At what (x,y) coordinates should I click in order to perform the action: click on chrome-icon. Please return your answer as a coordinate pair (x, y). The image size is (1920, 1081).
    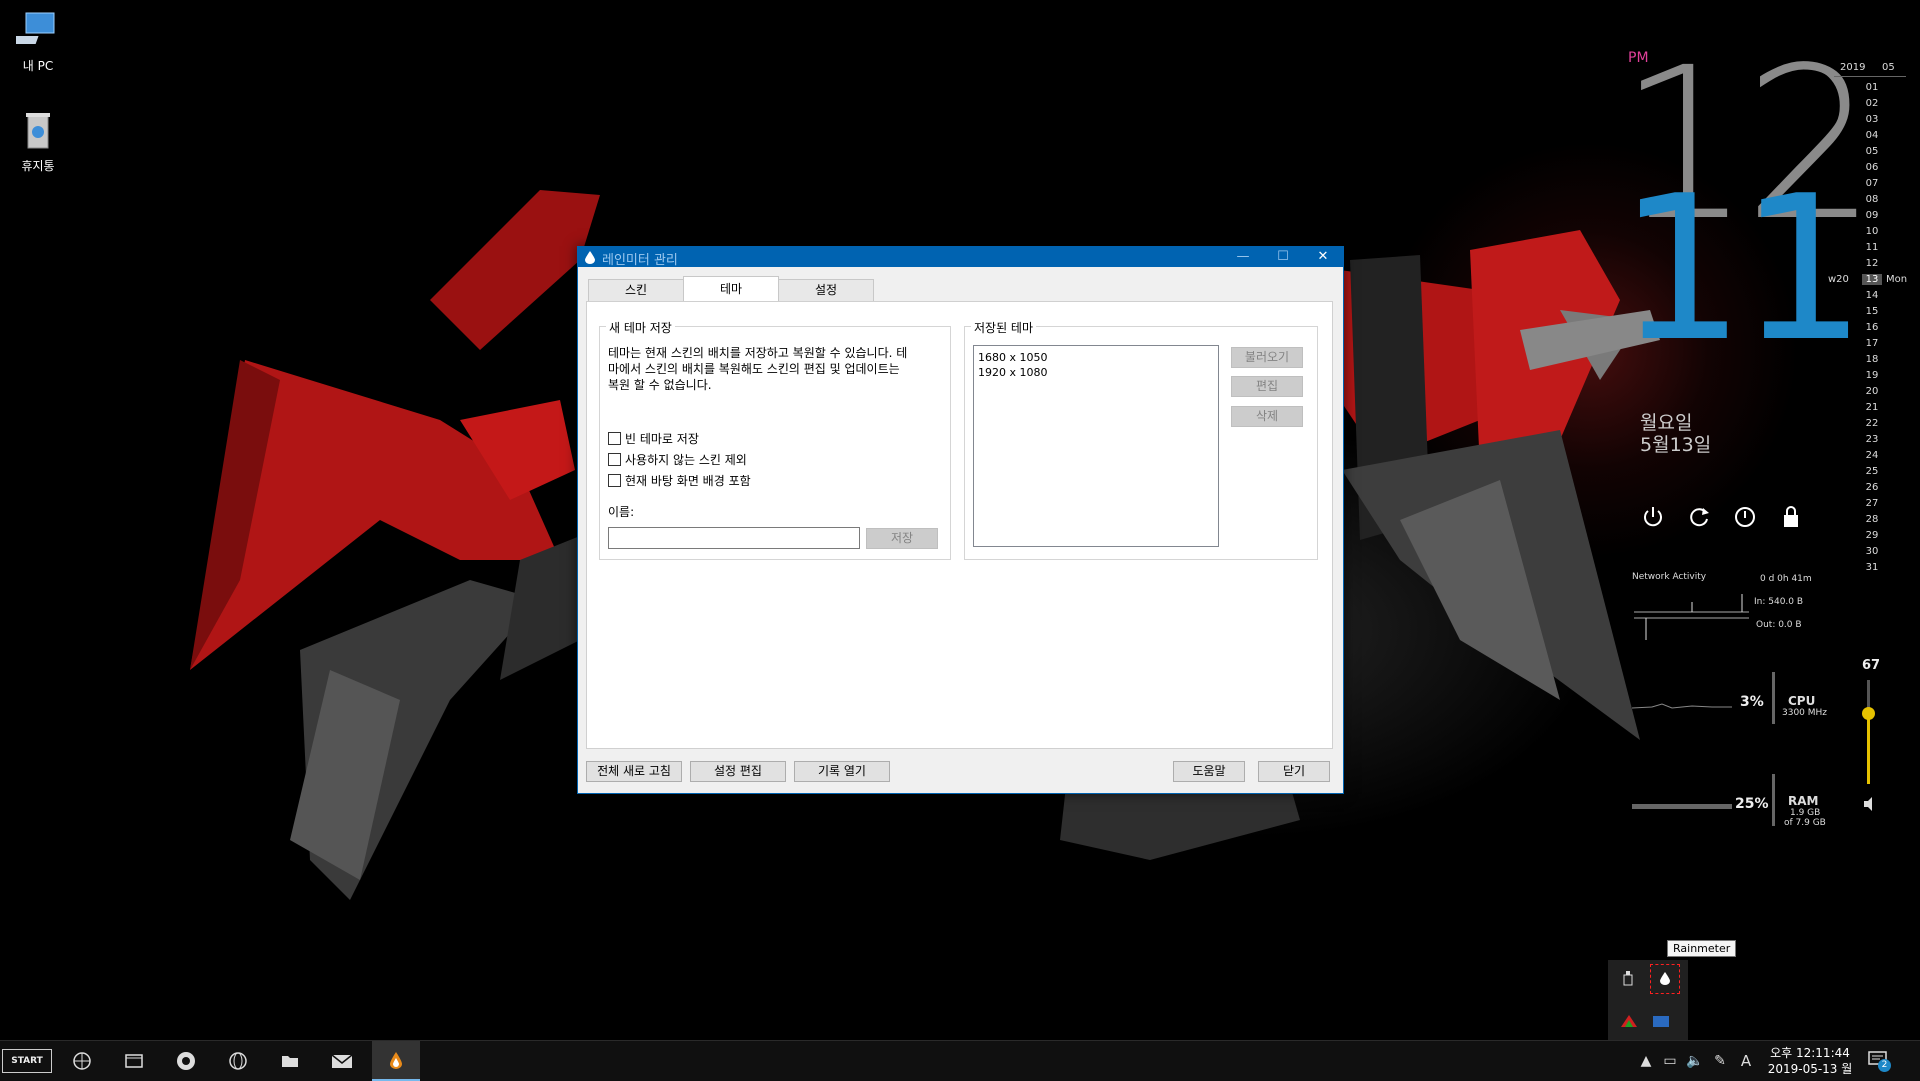
    Looking at the image, I should click on (186, 1061).